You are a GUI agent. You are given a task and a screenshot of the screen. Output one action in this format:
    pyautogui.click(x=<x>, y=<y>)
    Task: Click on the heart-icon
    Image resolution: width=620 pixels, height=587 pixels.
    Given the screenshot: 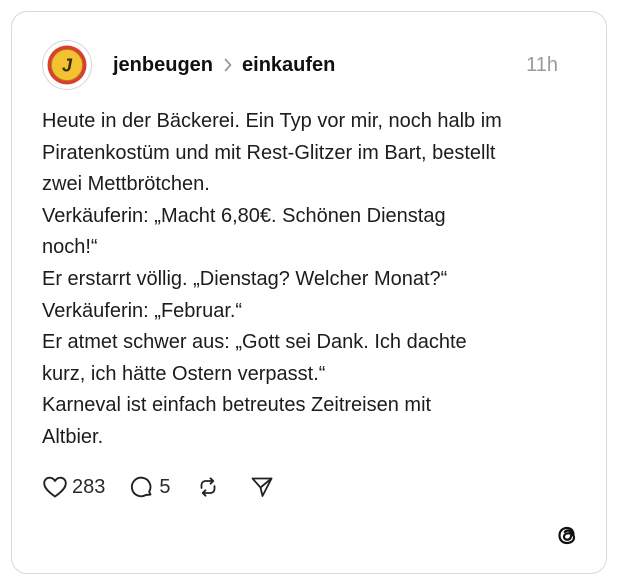 What is the action you would take?
    pyautogui.click(x=55, y=487)
    